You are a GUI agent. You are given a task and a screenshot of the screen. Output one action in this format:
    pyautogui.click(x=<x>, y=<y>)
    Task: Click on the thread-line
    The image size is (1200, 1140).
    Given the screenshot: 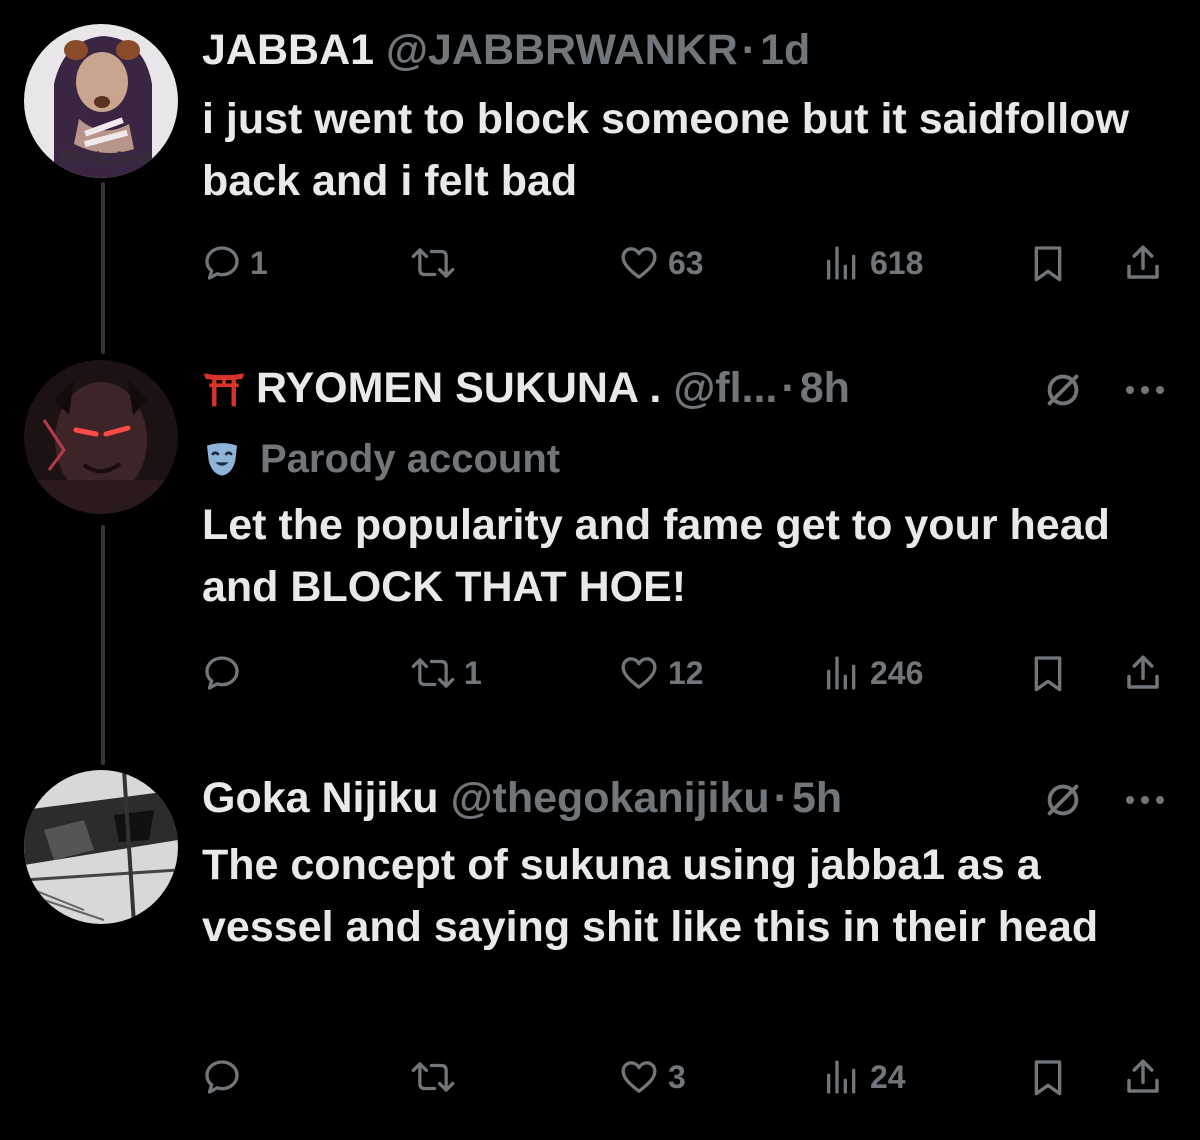 What is the action you would take?
    pyautogui.click(x=103, y=645)
    